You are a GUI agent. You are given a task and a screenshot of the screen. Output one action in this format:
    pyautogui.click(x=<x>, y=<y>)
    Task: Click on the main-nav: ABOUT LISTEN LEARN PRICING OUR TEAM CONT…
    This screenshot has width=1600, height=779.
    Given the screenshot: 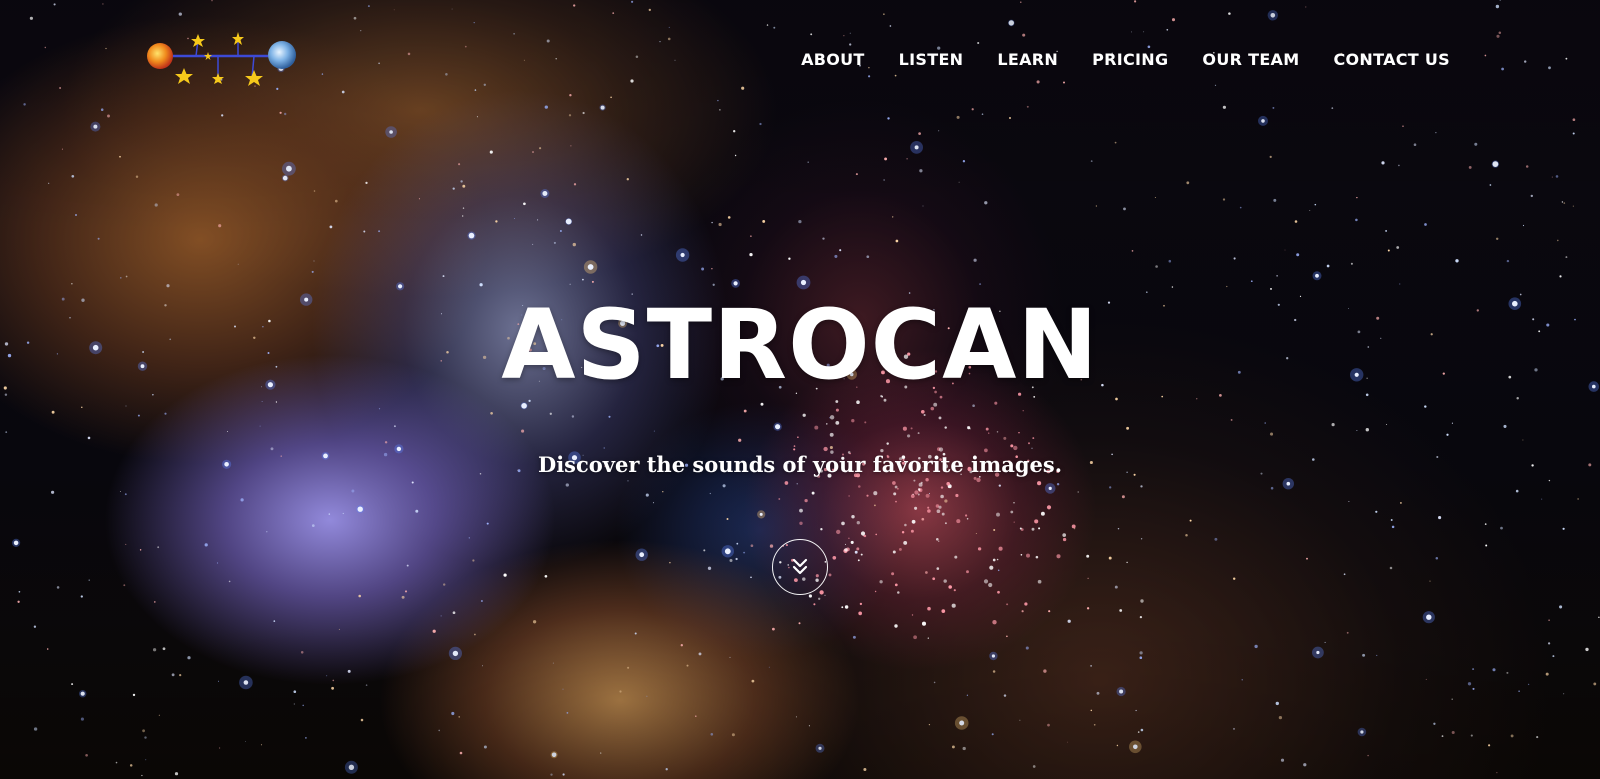 What is the action you would take?
    pyautogui.click(x=1125, y=59)
    